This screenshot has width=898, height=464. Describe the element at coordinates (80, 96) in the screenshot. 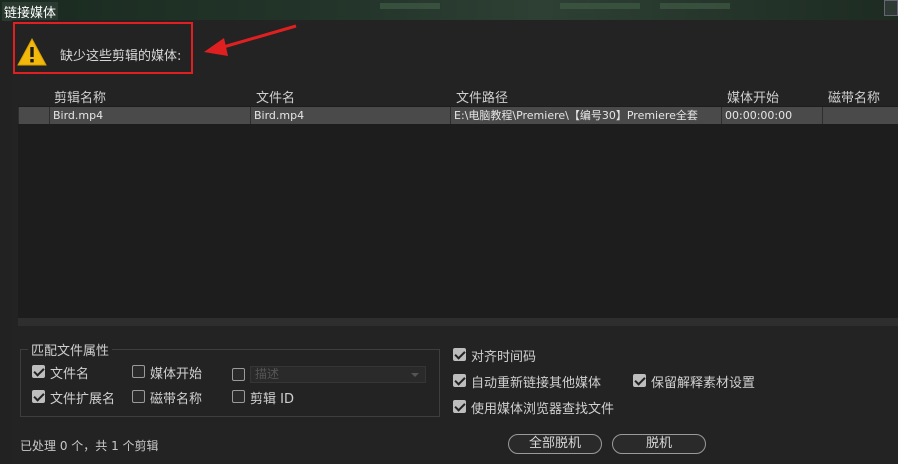

I see `column-header-clip-name: 剪辑名称` at that location.